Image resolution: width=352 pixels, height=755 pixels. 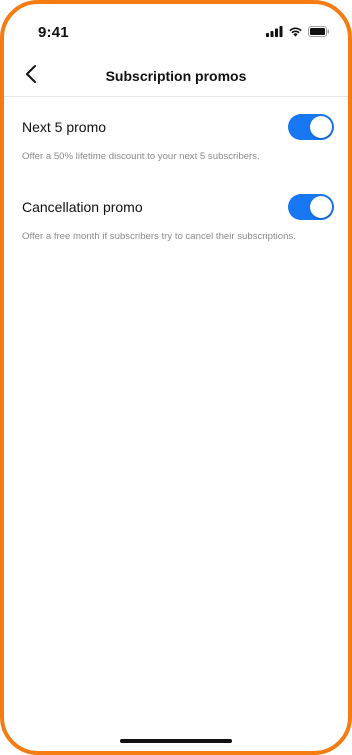 I want to click on status-icons, so click(x=298, y=31).